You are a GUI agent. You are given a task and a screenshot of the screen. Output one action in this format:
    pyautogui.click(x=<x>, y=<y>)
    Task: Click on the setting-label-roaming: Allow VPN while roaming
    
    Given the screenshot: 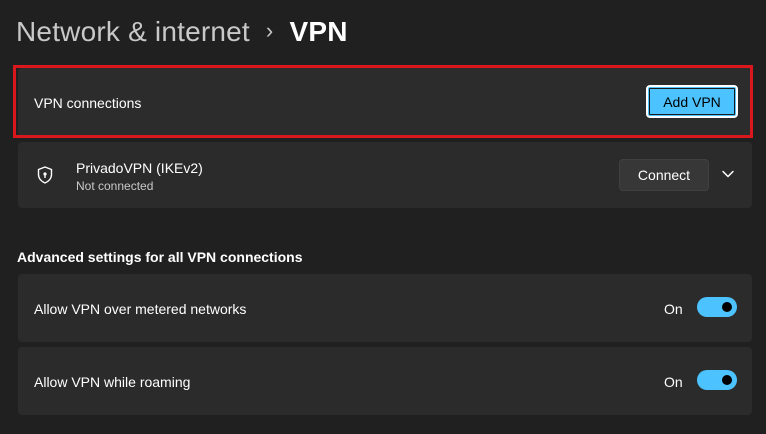 What is the action you would take?
    pyautogui.click(x=112, y=382)
    